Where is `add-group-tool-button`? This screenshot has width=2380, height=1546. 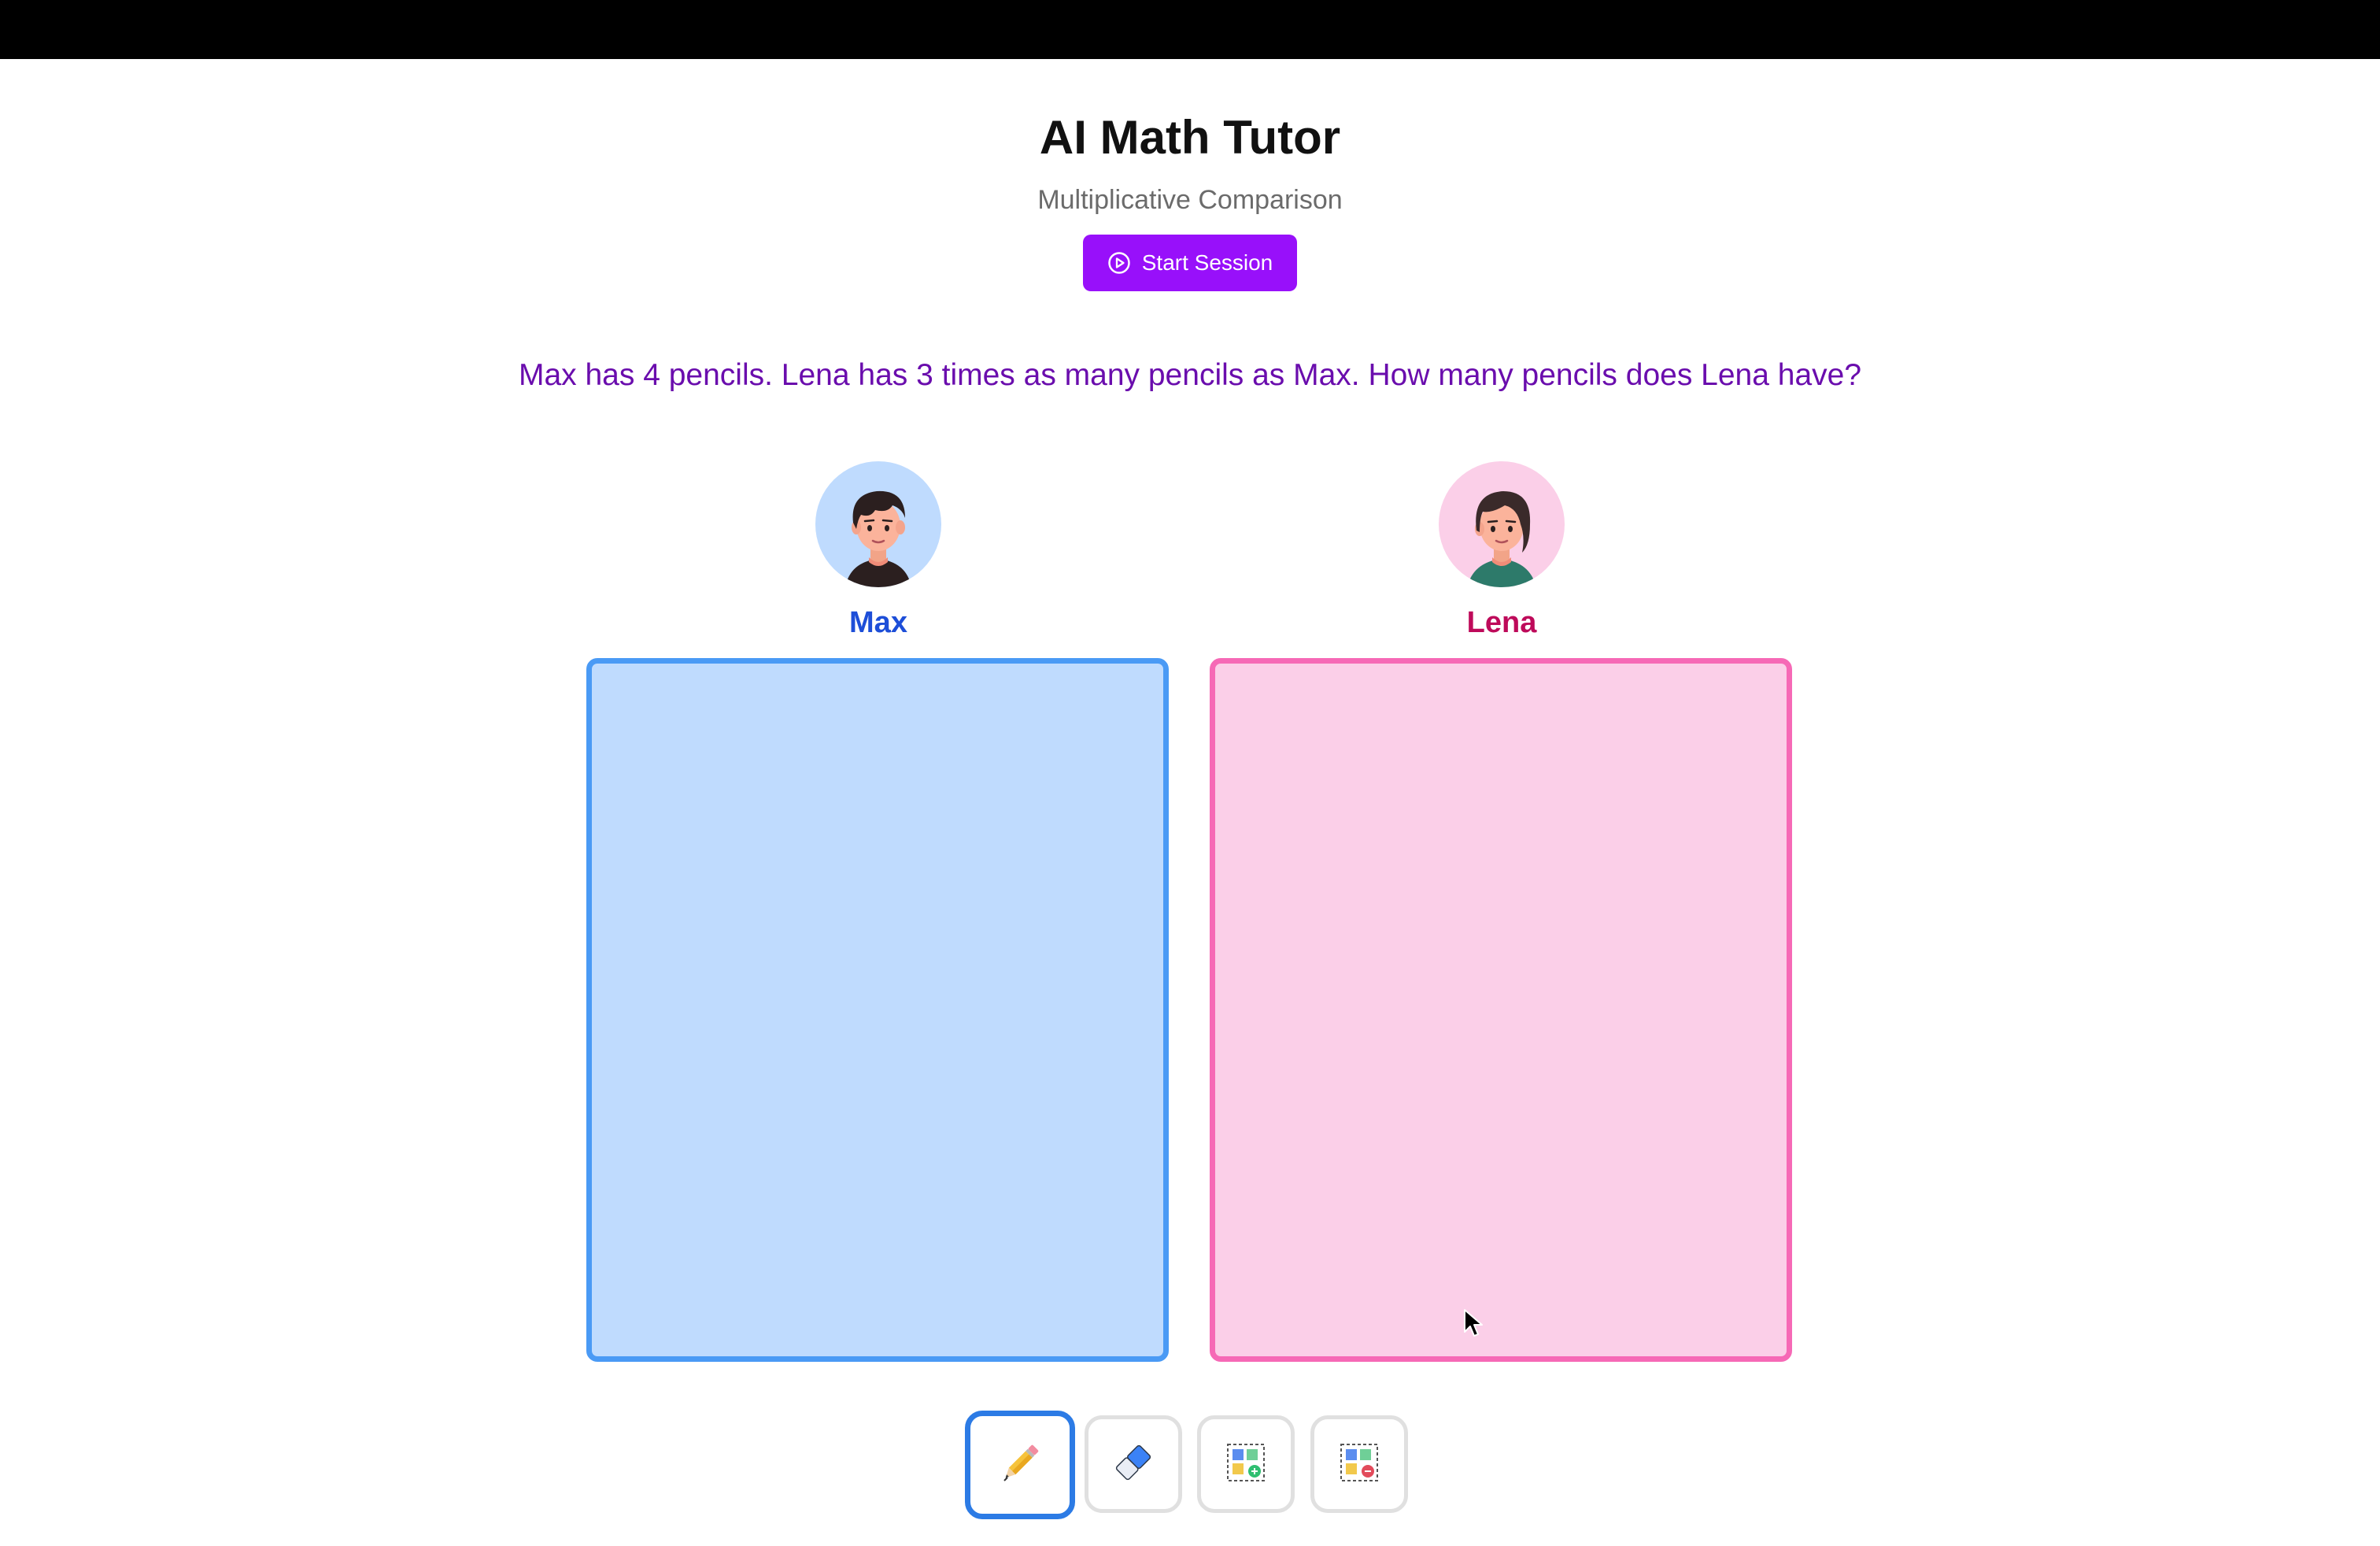
add-group-tool-button is located at coordinates (1246, 1464).